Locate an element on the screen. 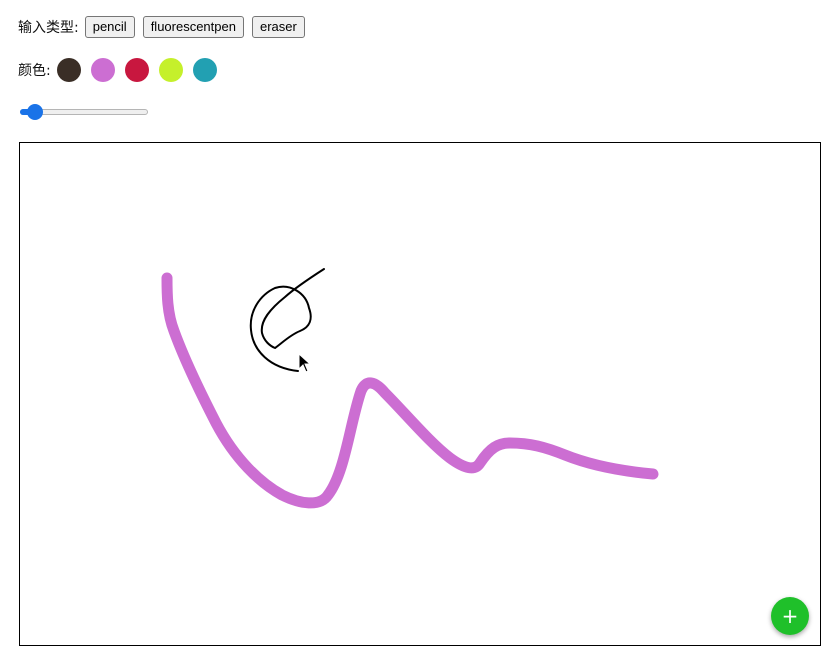 This screenshot has height=666, width=831. stroke-width-row is located at coordinates (84, 112).